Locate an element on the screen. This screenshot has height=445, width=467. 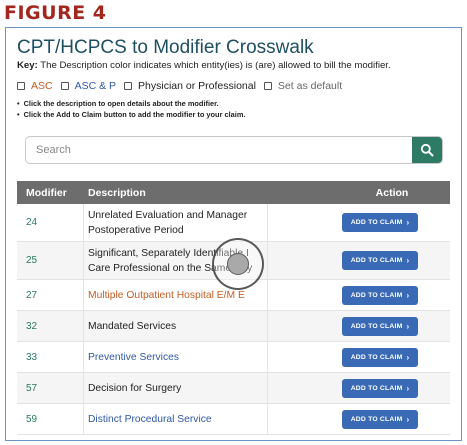
column-header-description: Description is located at coordinates (117, 192).